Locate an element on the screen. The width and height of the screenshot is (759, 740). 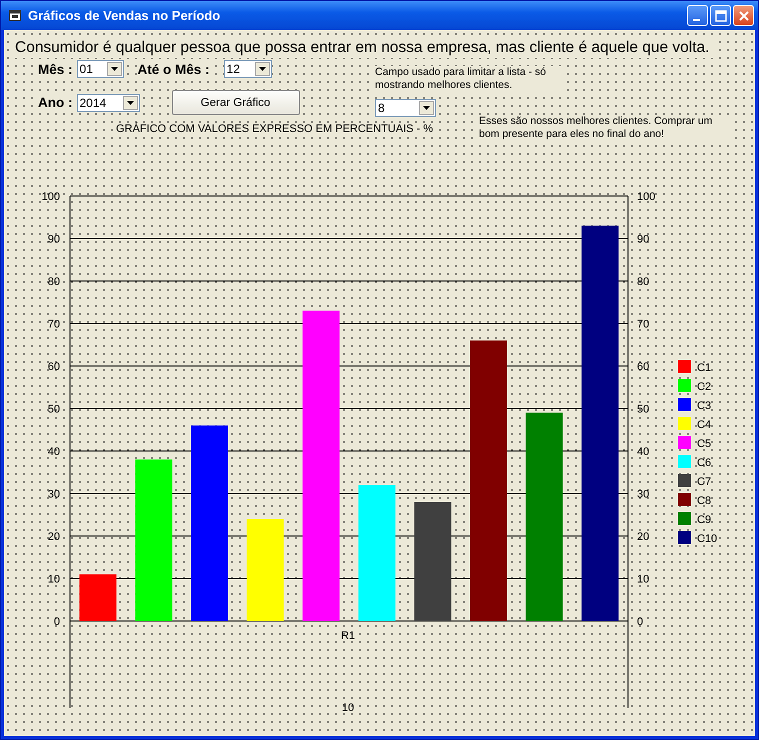
close-button is located at coordinates (743, 15).